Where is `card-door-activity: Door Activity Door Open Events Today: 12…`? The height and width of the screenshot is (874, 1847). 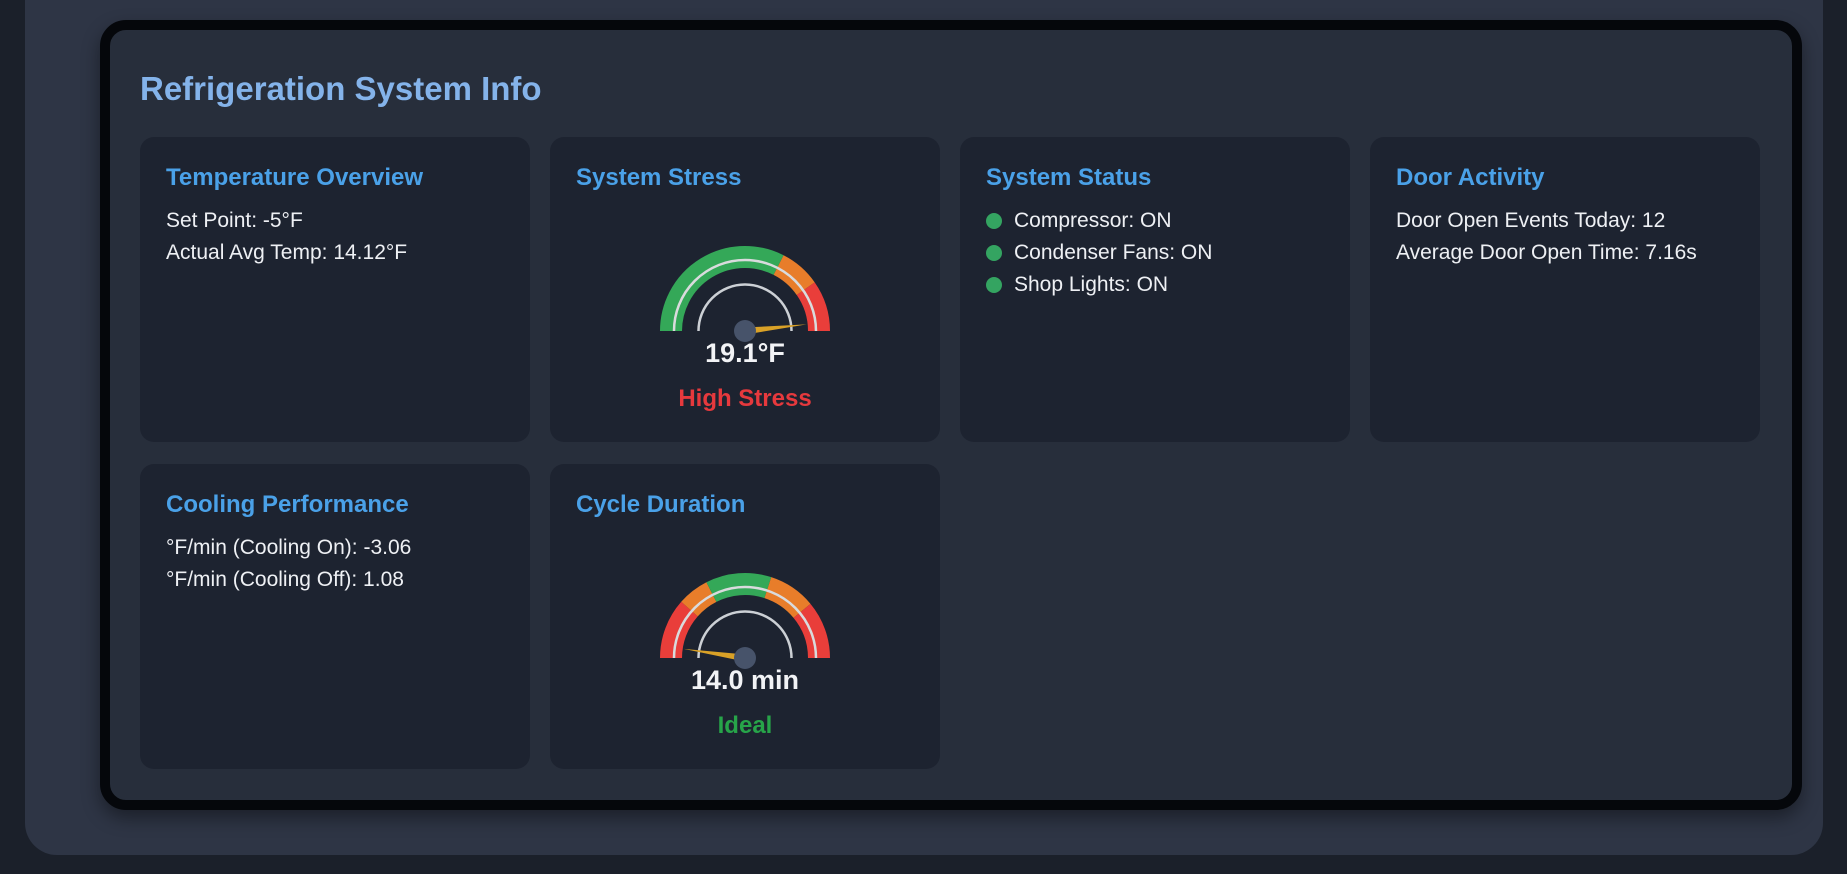
card-door-activity: Door Activity Door Open Events Today: 12… is located at coordinates (1565, 289).